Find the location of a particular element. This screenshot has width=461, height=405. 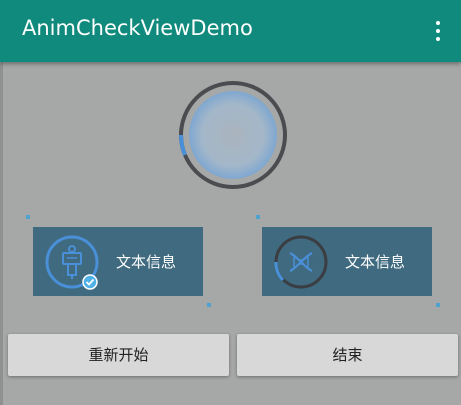

app-title: AnimCheckViewDemo is located at coordinates (137, 28).